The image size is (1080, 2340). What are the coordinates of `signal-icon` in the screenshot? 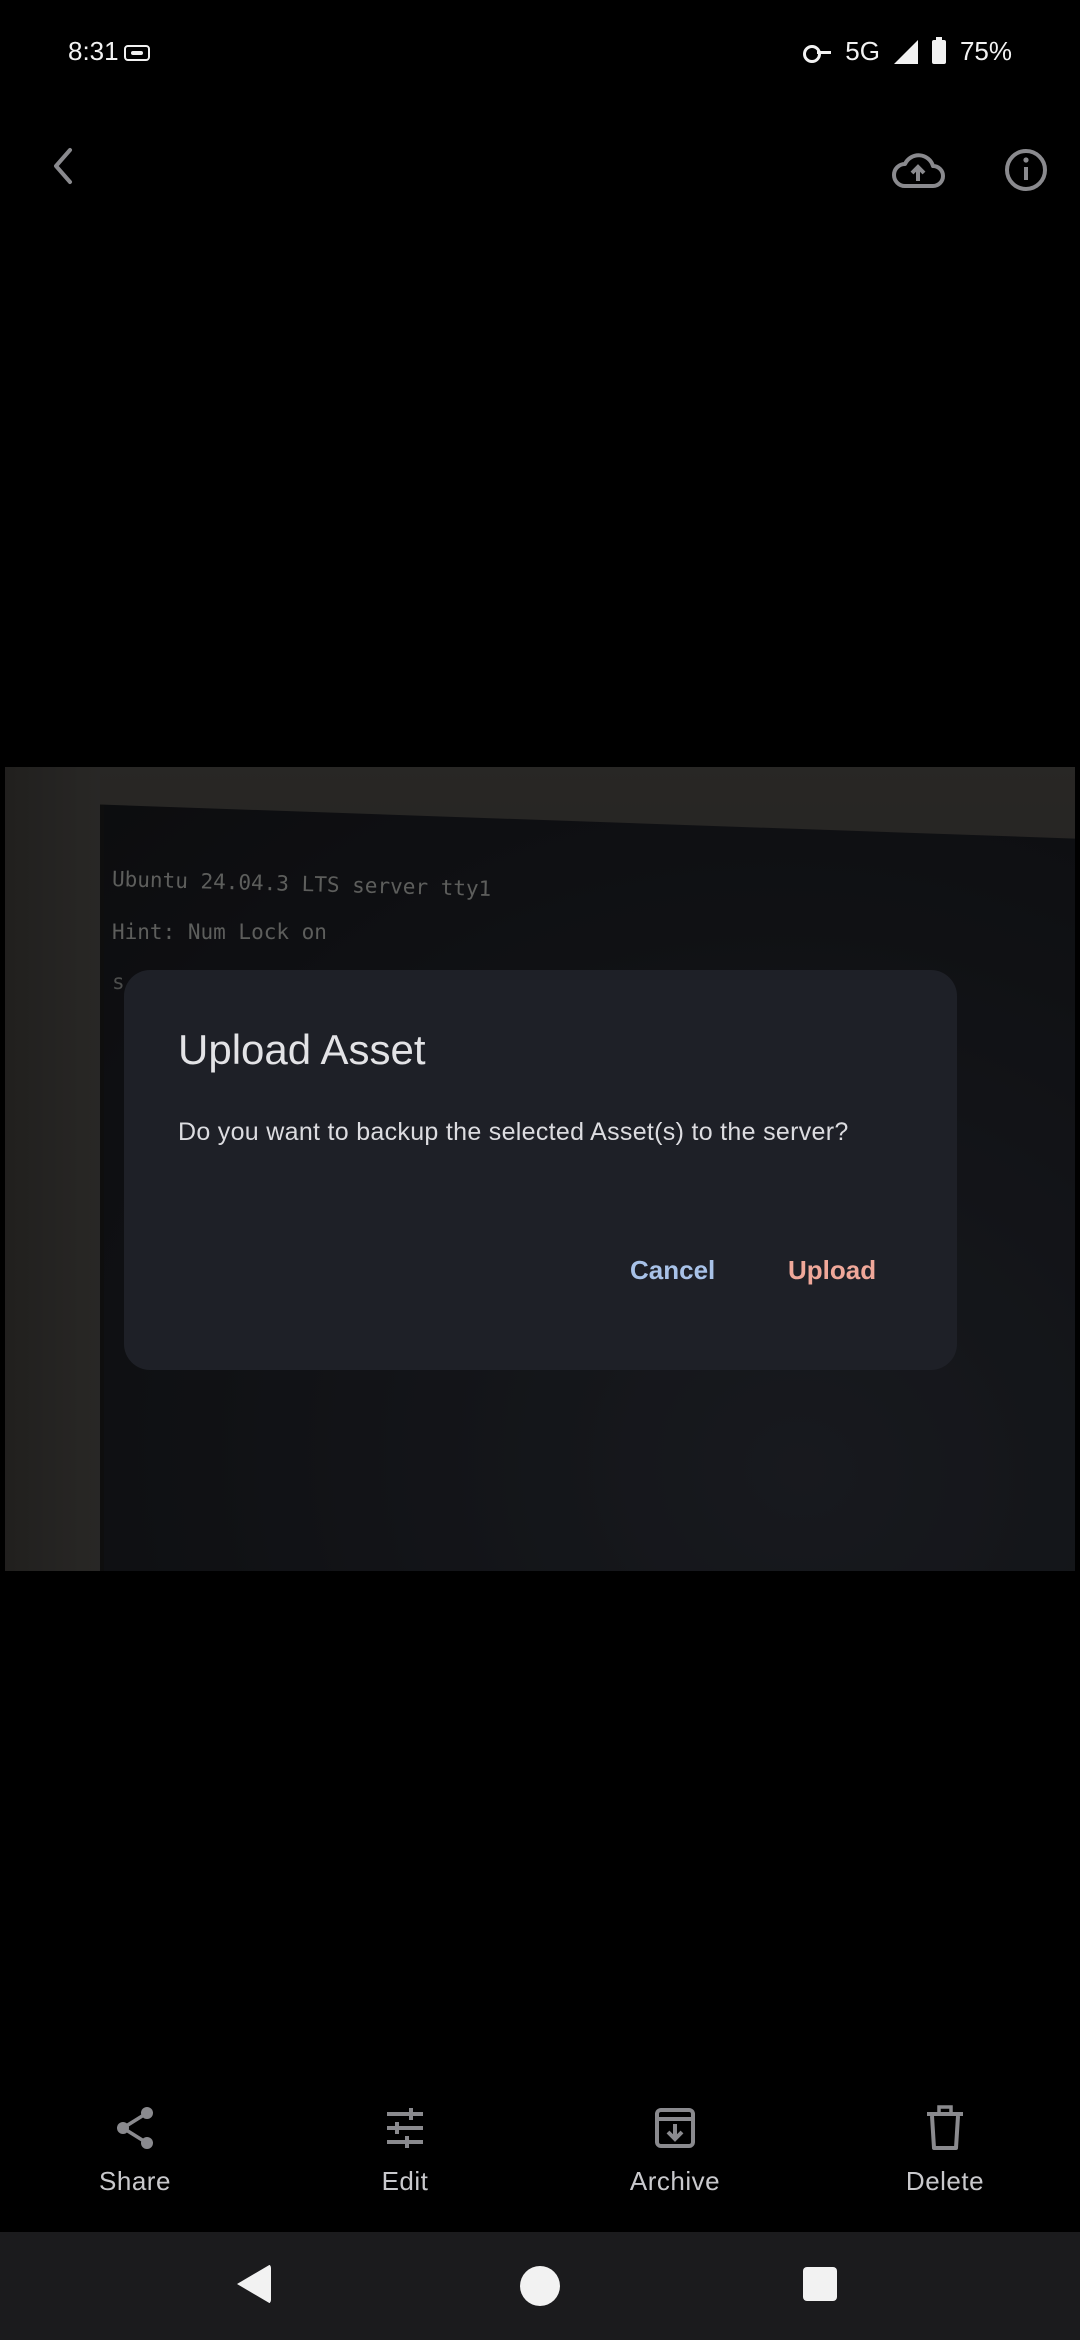 It's located at (905, 51).